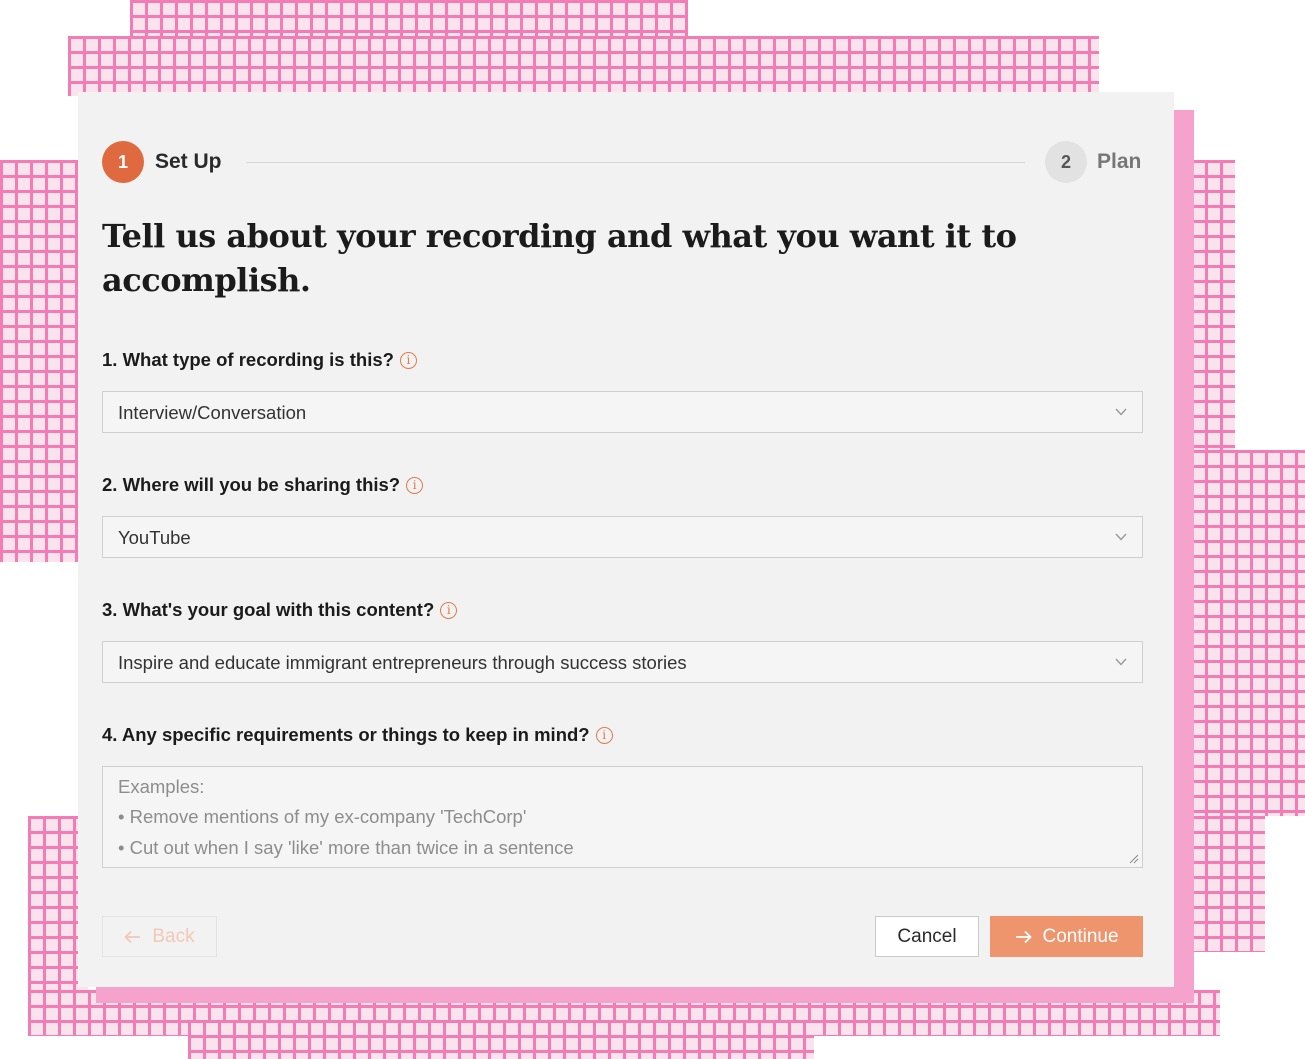 The image size is (1305, 1059). What do you see at coordinates (1080, 936) in the screenshot?
I see `continue-label: Continue` at bounding box center [1080, 936].